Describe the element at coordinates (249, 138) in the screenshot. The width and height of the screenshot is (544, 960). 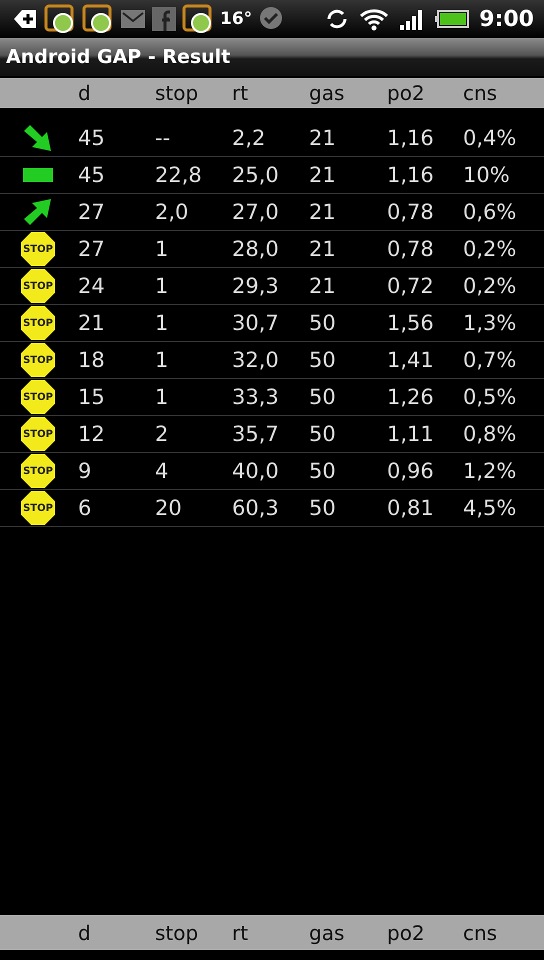
I see `table-cell-text: 2,2` at that location.